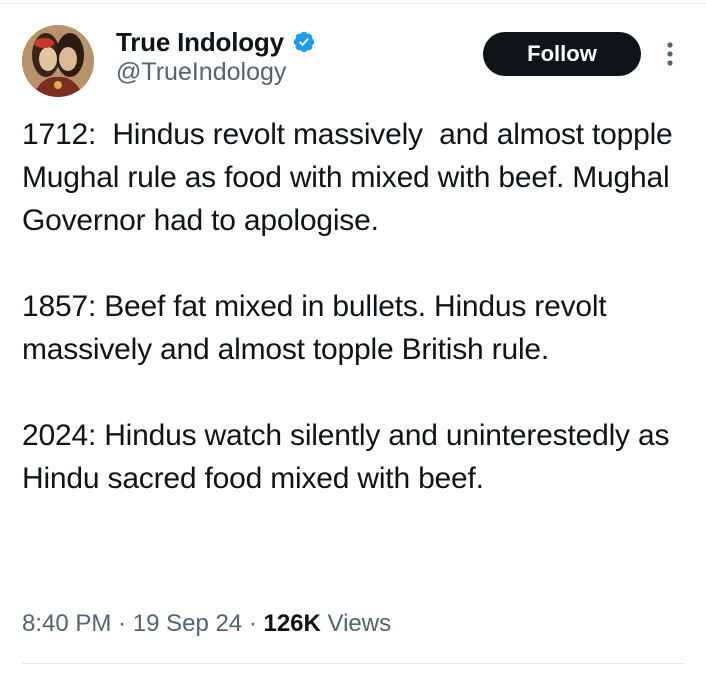 This screenshot has height=675, width=706. I want to click on author-info: True Indology @TrueIndology, so click(216, 56).